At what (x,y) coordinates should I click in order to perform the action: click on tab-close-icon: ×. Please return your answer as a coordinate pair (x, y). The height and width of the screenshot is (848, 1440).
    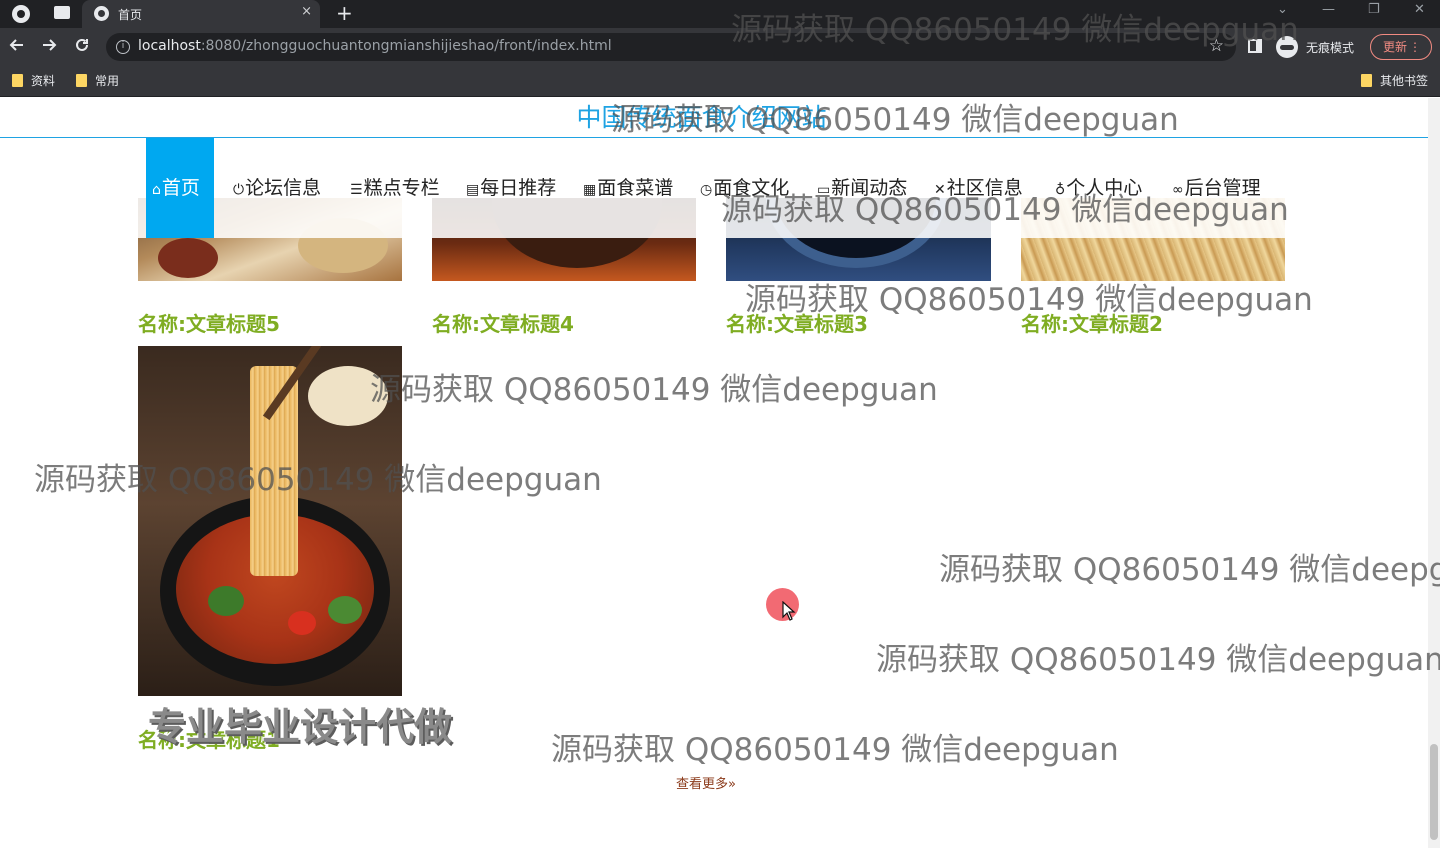
    Looking at the image, I should click on (306, 11).